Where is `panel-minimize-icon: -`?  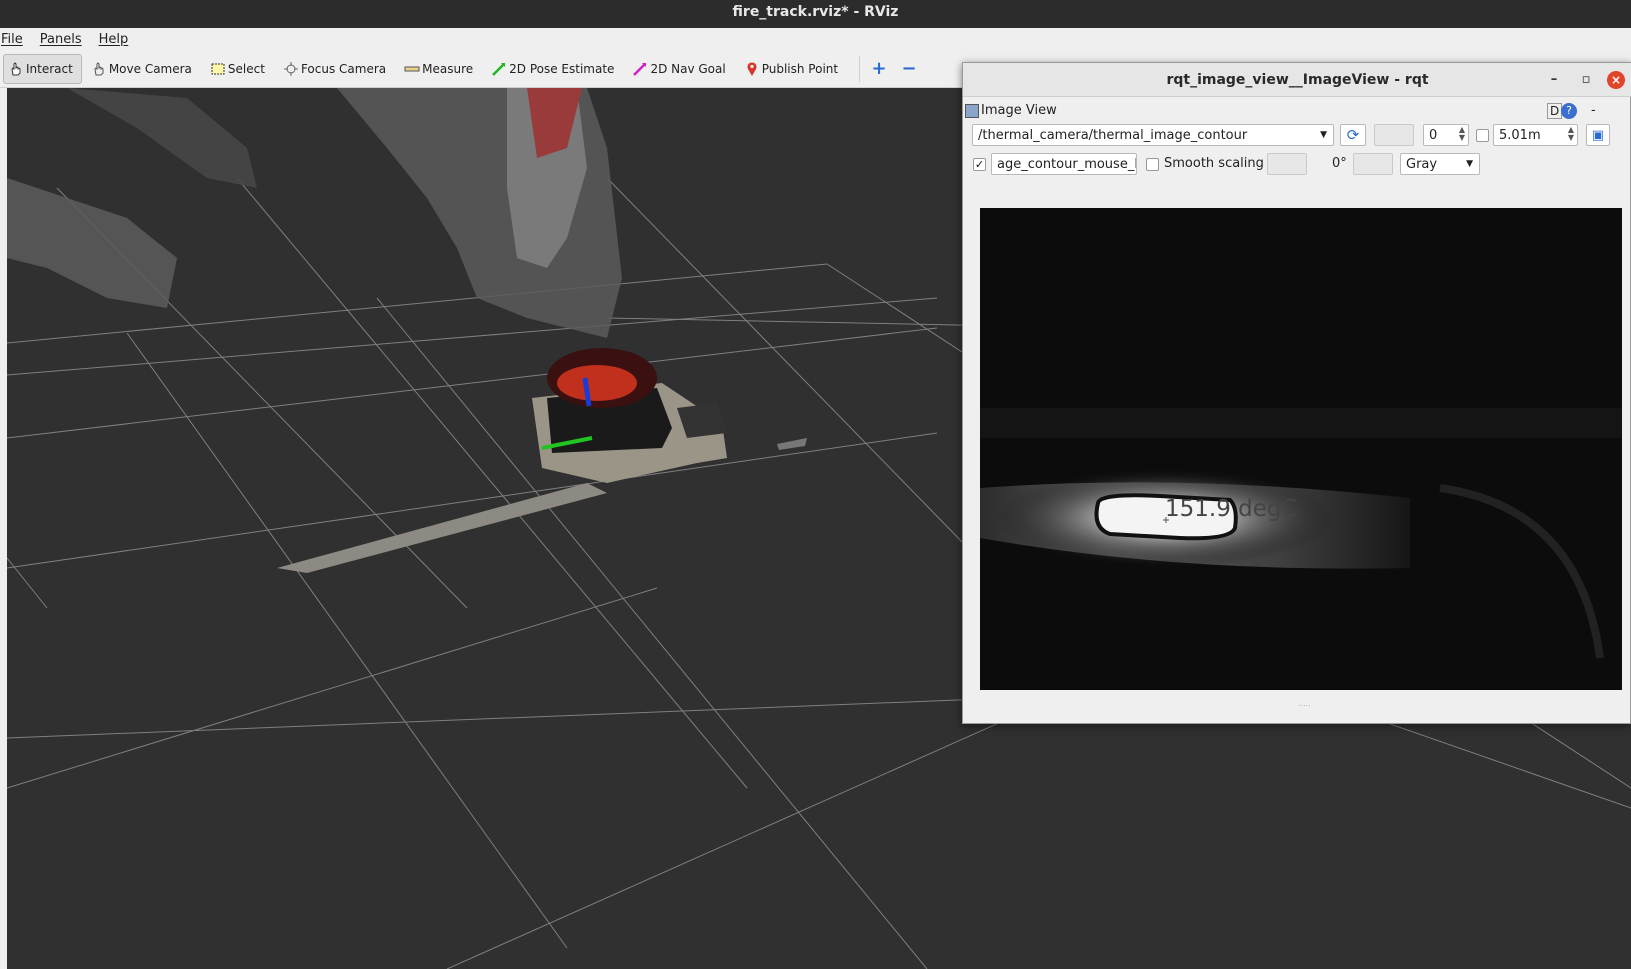
panel-minimize-icon: - is located at coordinates (1593, 110).